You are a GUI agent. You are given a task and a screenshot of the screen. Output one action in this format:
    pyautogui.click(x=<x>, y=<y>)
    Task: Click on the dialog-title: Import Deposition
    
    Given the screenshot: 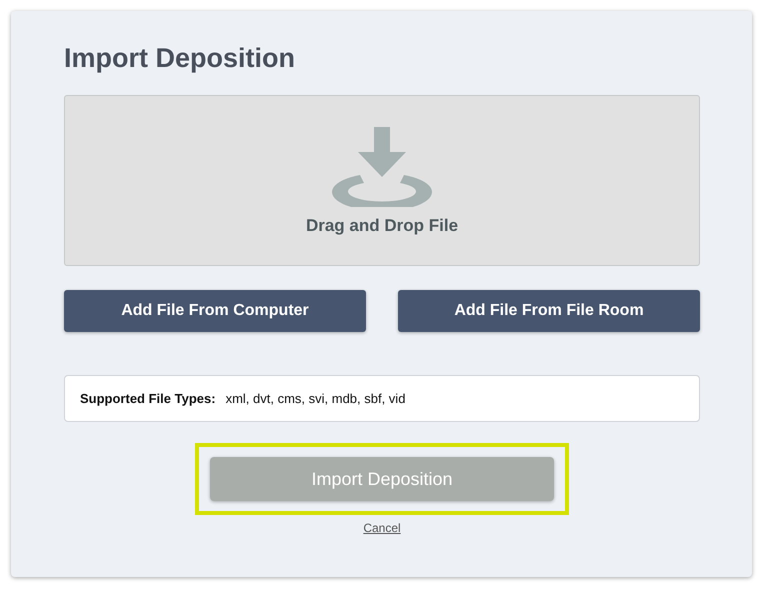 What is the action you would take?
    pyautogui.click(x=179, y=58)
    